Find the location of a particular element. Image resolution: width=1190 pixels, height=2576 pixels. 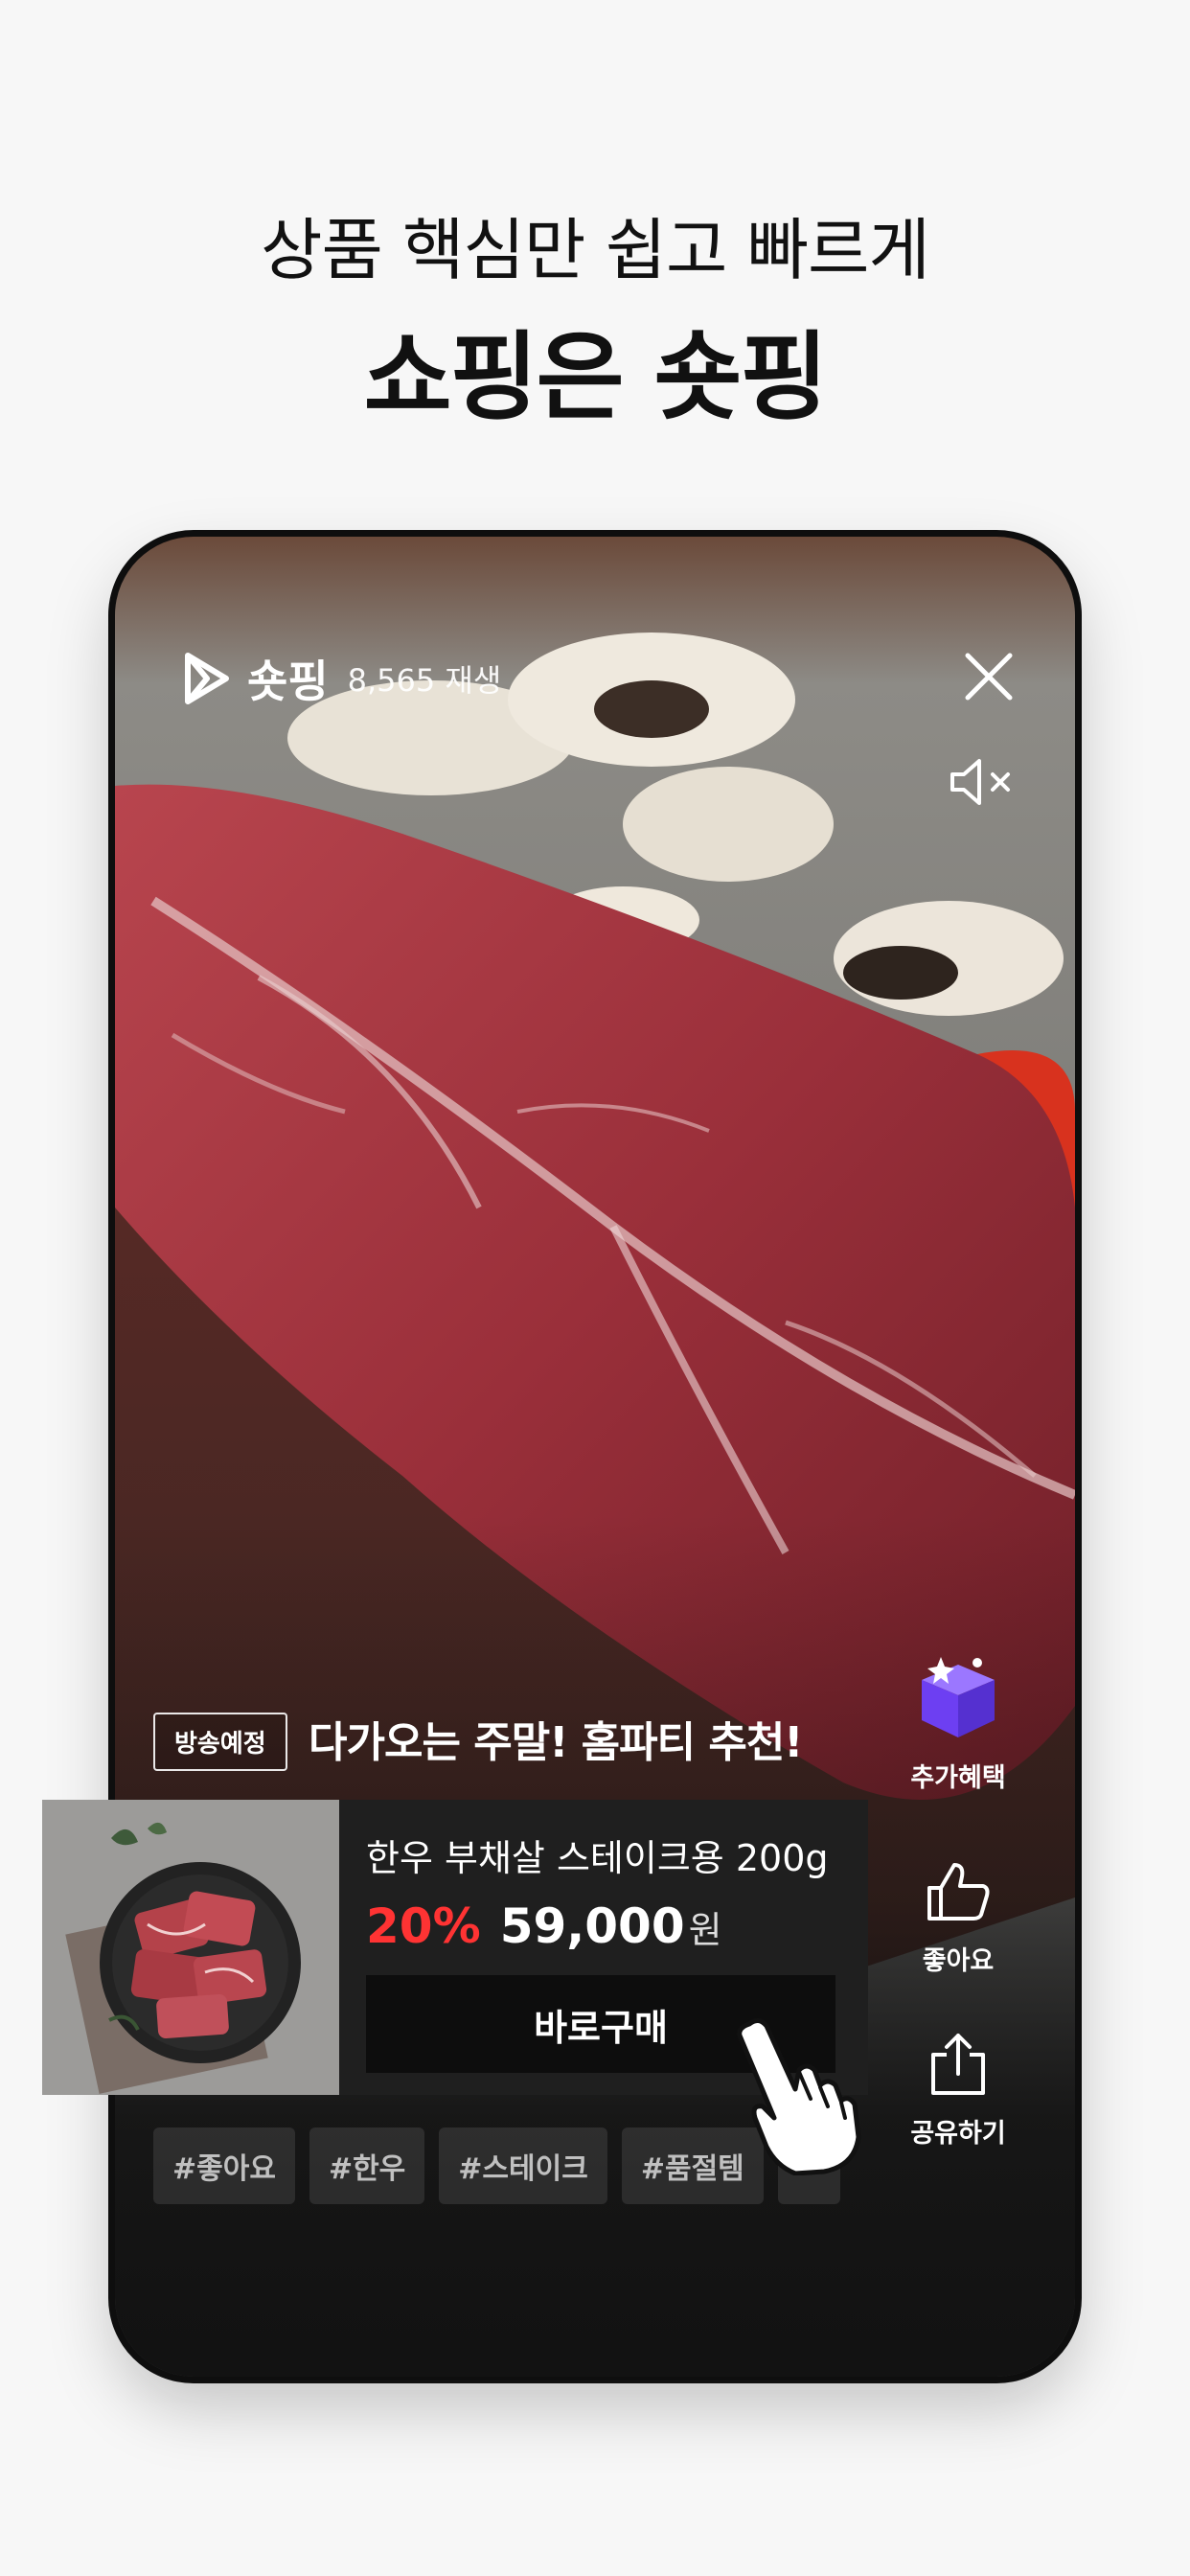

speaker-muted-icon is located at coordinates (983, 782).